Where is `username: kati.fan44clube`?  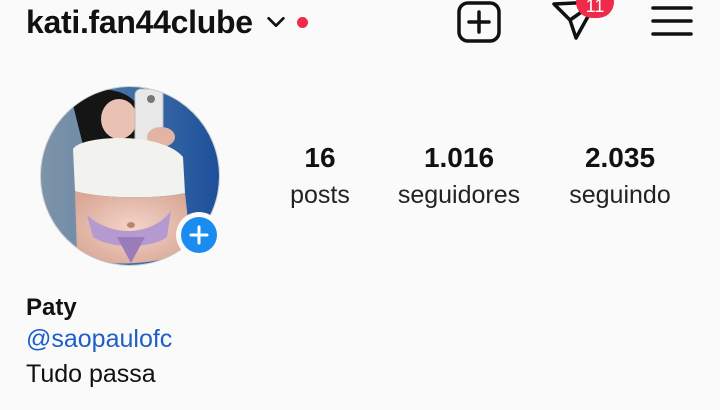 username: kati.fan44clube is located at coordinates (139, 21).